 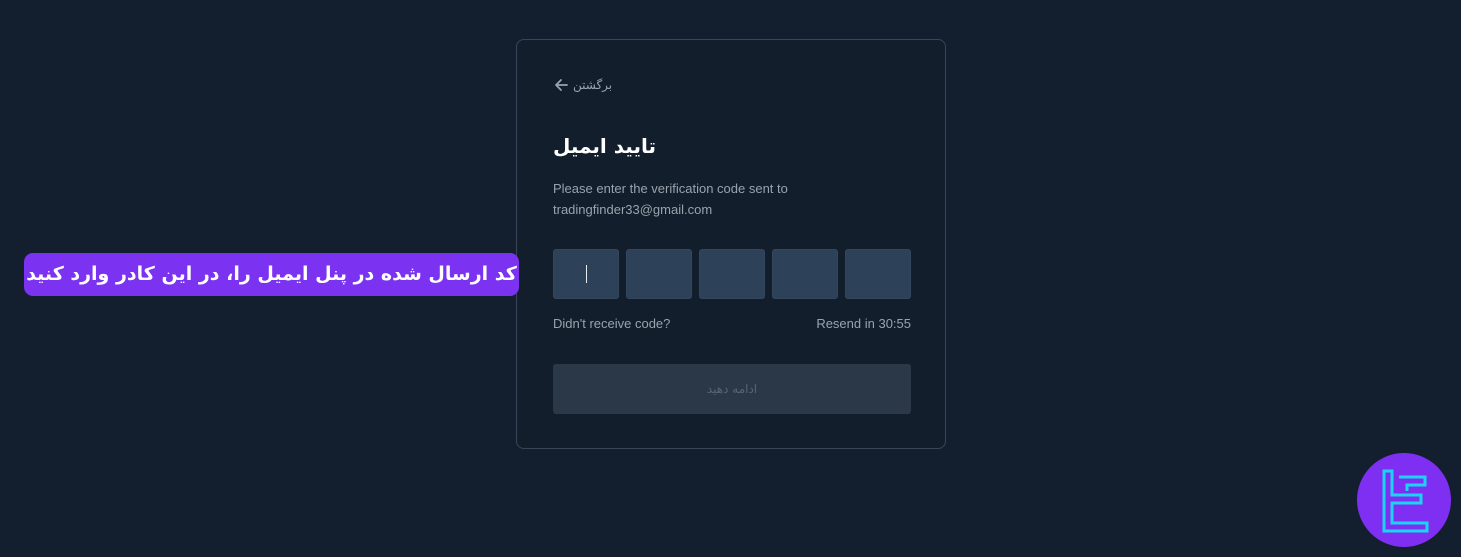 What do you see at coordinates (612, 323) in the screenshot?
I see `didnt-receive-text: Didn't receive code?` at bounding box center [612, 323].